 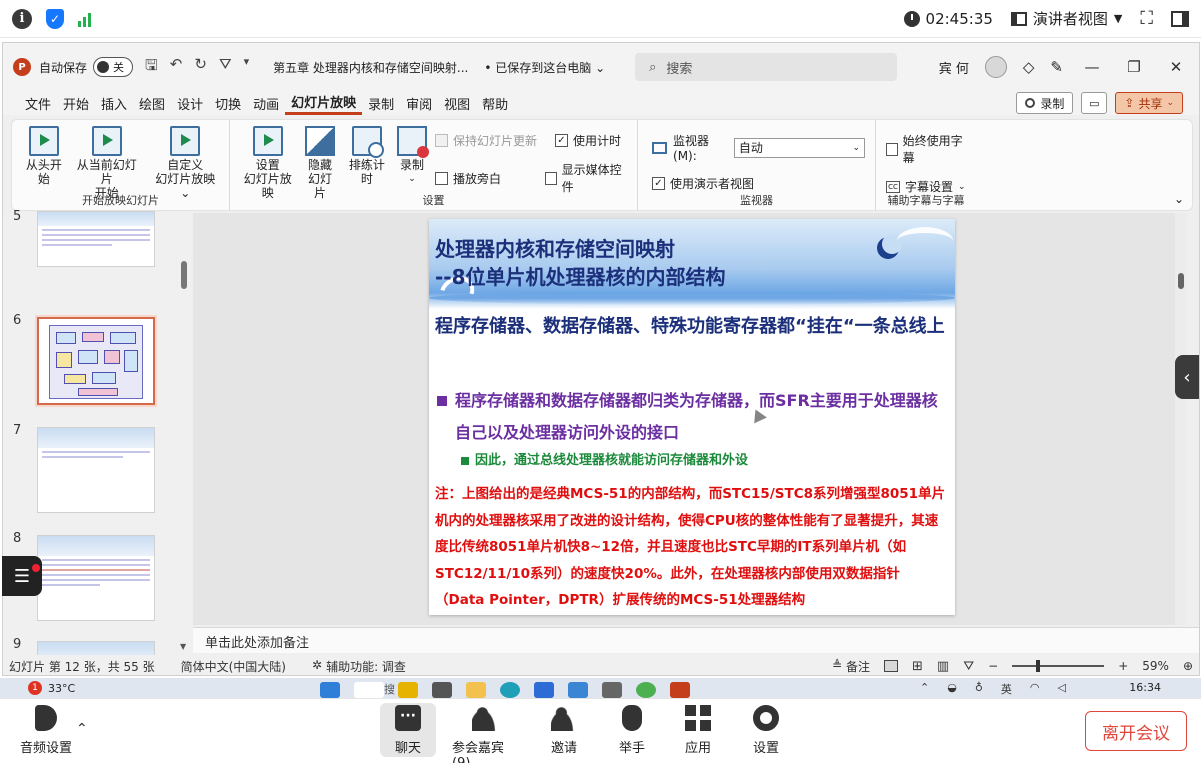 What do you see at coordinates (1006, 689) in the screenshot?
I see `input-language: 英` at bounding box center [1006, 689].